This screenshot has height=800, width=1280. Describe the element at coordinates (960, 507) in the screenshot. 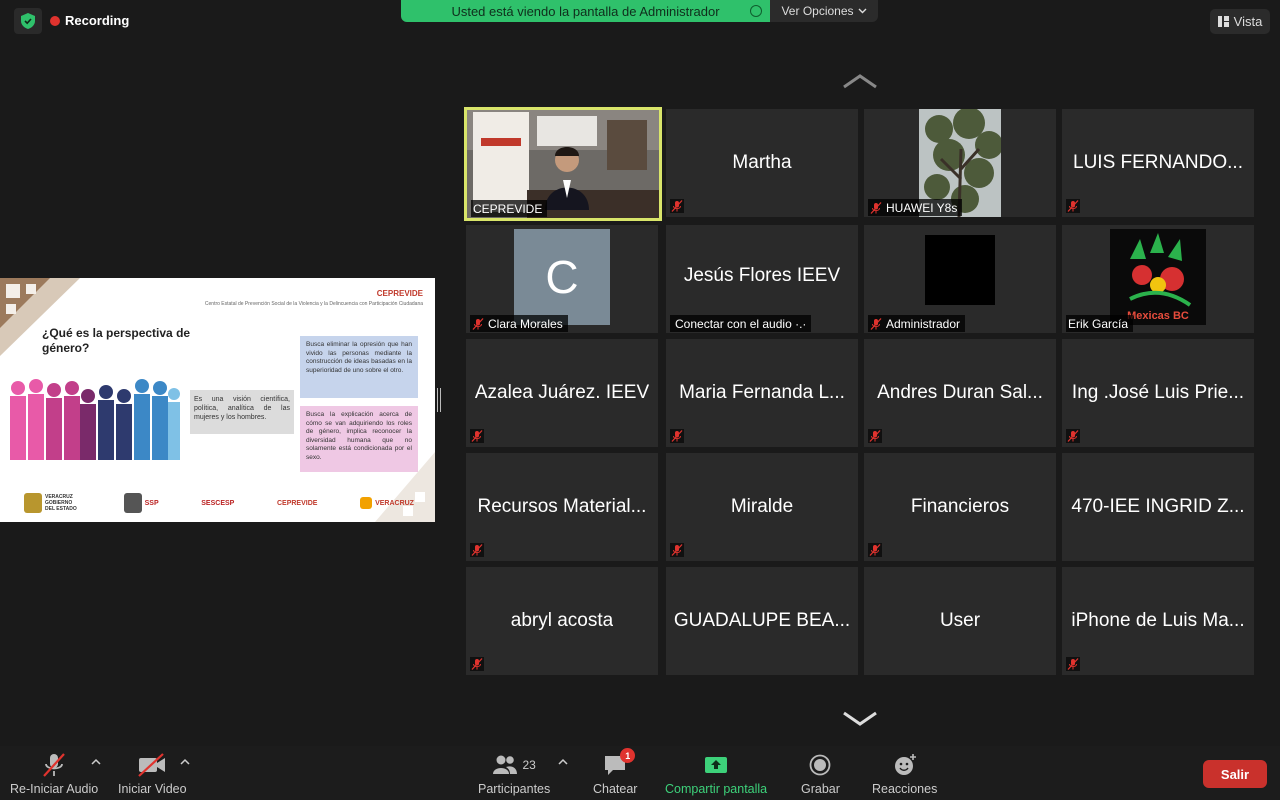

I see `participant-tile: Financieros` at that location.